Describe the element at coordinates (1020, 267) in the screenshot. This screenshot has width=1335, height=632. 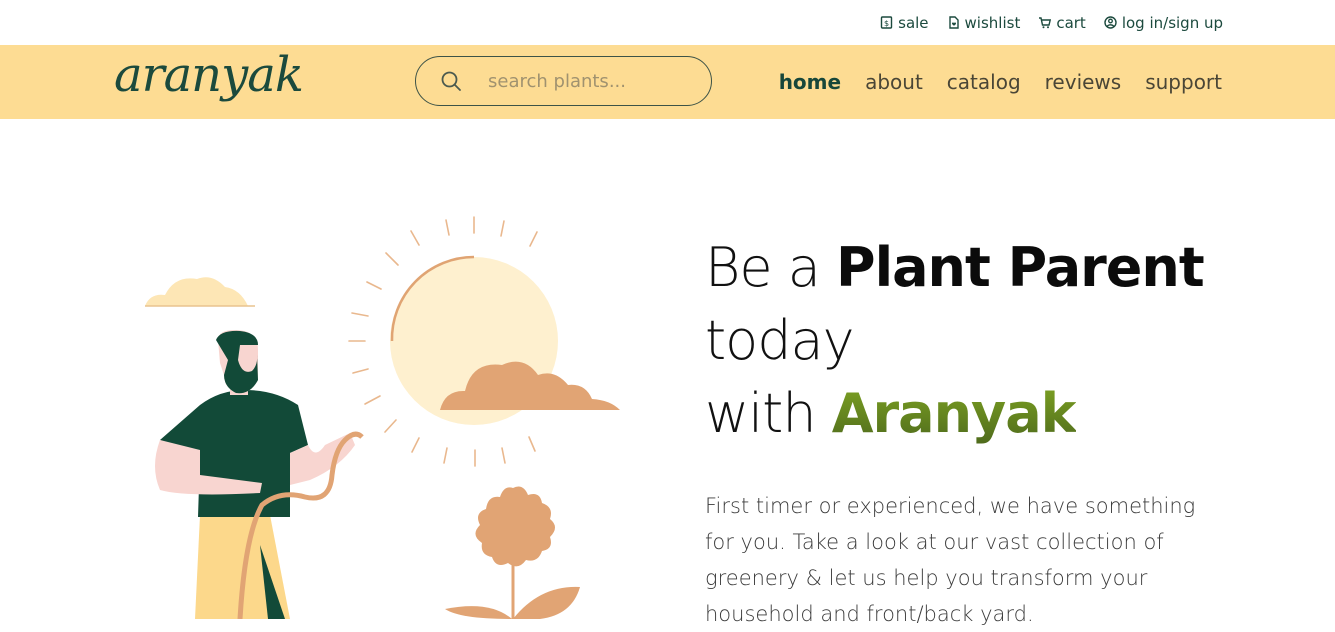
I see `headline-bold: Plant Parent` at that location.